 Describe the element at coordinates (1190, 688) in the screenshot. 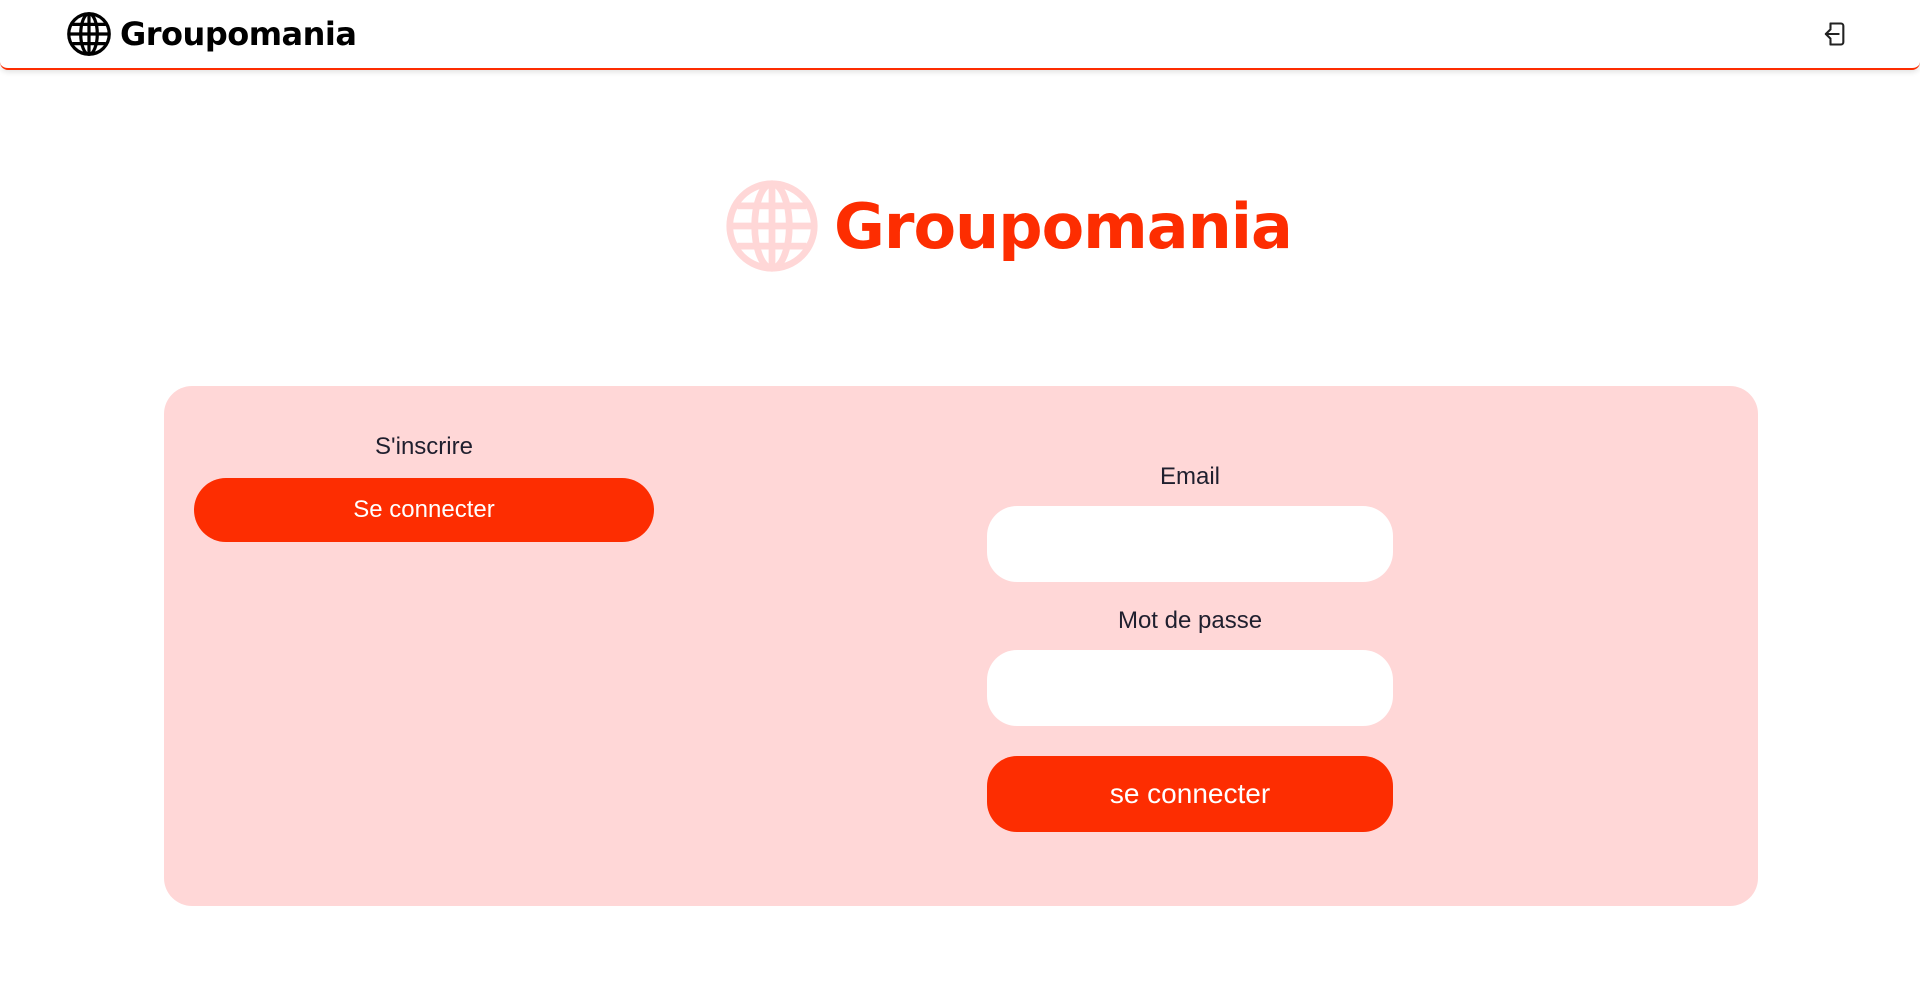

I see `password-field` at that location.